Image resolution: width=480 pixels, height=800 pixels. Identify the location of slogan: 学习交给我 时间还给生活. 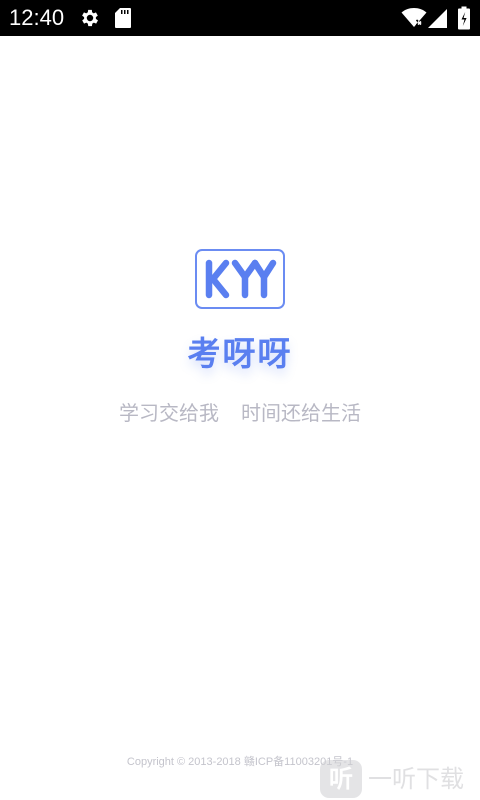
(240, 413).